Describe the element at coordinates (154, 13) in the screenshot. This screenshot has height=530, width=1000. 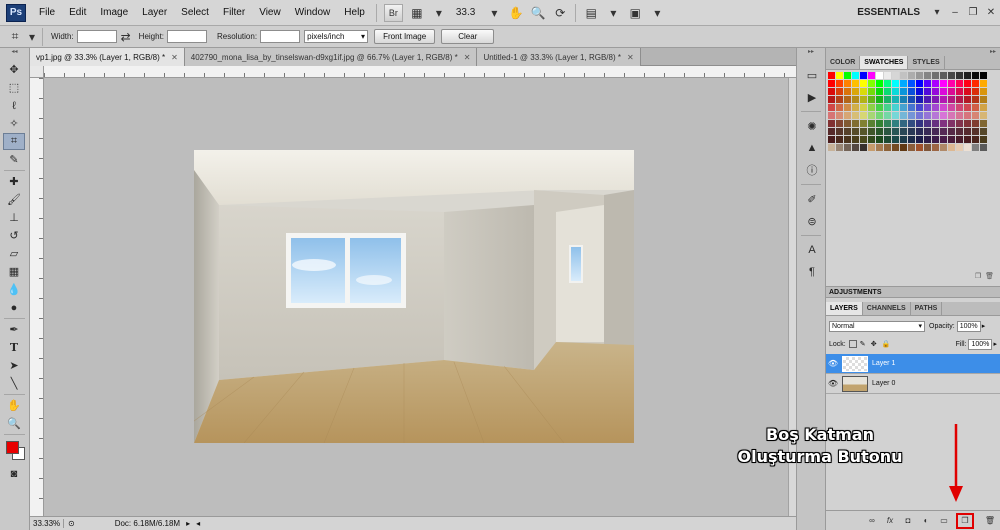
I see `menu-layer: Layer` at that location.